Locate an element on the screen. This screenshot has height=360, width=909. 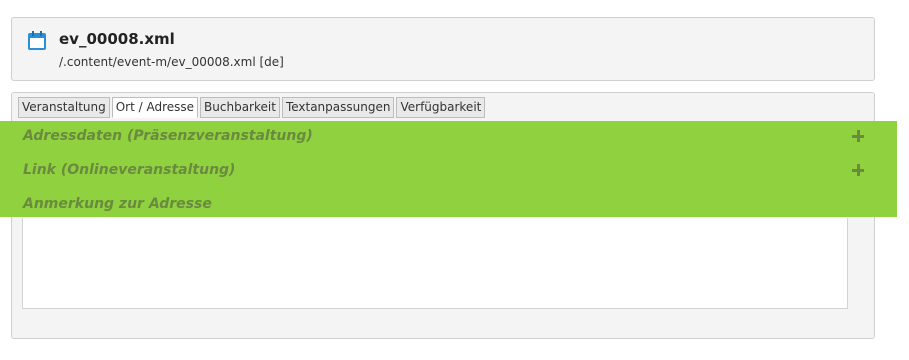
tab-veranstaltung: Veranstaltung is located at coordinates (64, 107).